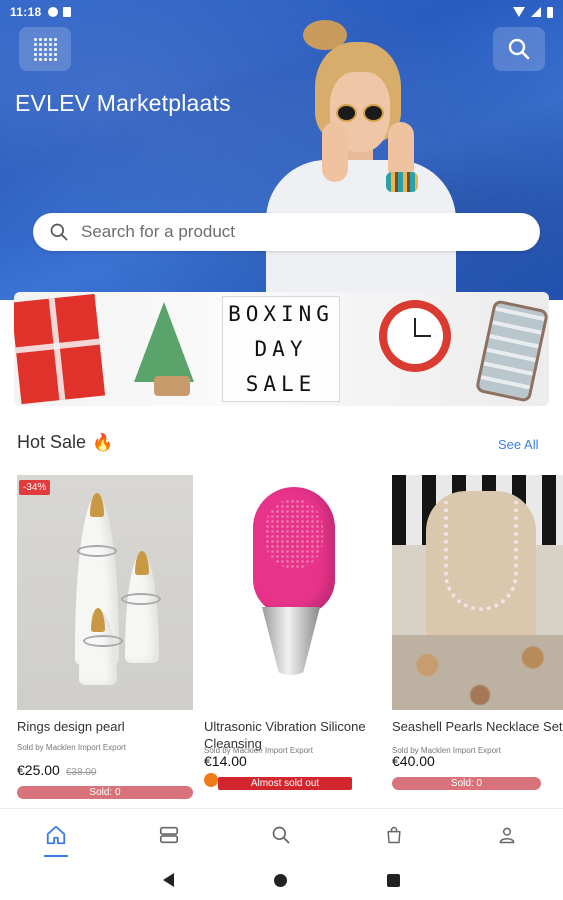 The image size is (563, 900). Describe the element at coordinates (292, 761) in the screenshot. I see `price-row: €14.00` at that location.